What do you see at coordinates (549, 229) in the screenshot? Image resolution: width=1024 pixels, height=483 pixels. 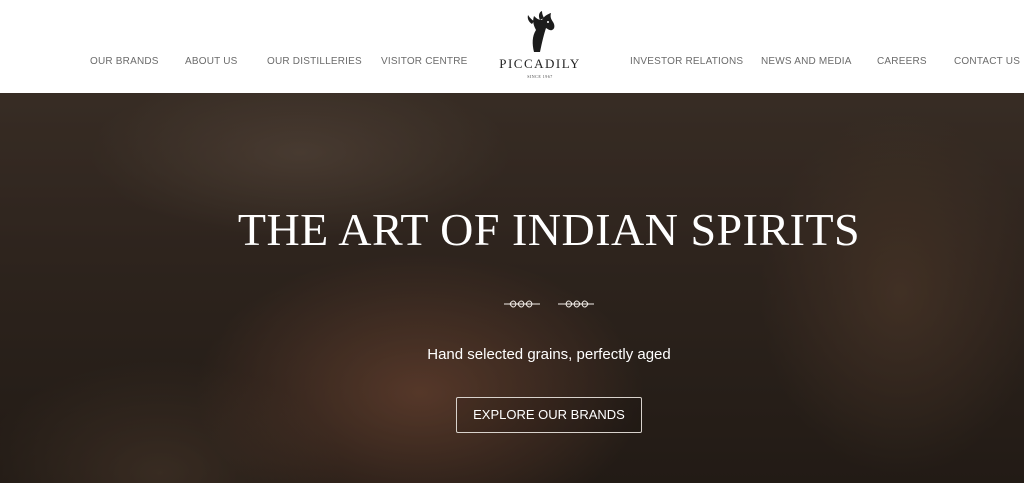 I see `hero-title: THE ART OF INDIAN SPIRITS` at bounding box center [549, 229].